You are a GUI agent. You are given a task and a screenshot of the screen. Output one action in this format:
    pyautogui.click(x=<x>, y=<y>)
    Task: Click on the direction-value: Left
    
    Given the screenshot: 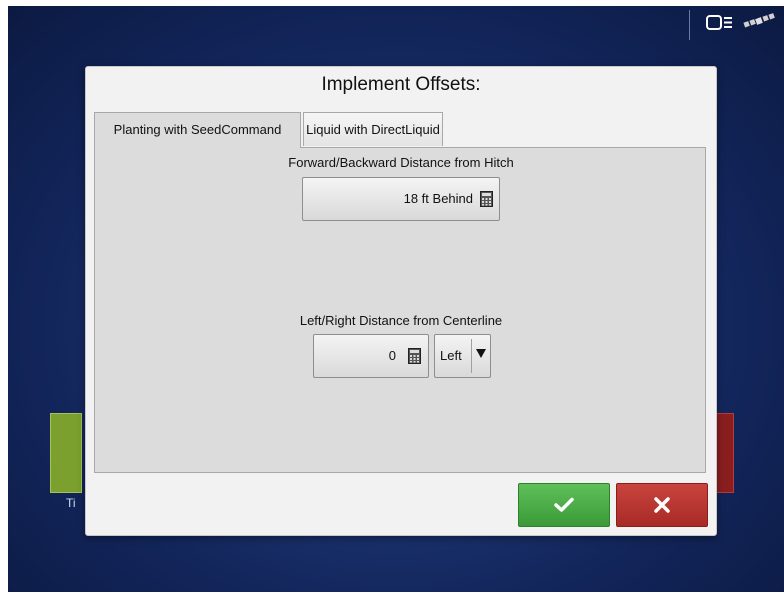 What is the action you would take?
    pyautogui.click(x=451, y=355)
    